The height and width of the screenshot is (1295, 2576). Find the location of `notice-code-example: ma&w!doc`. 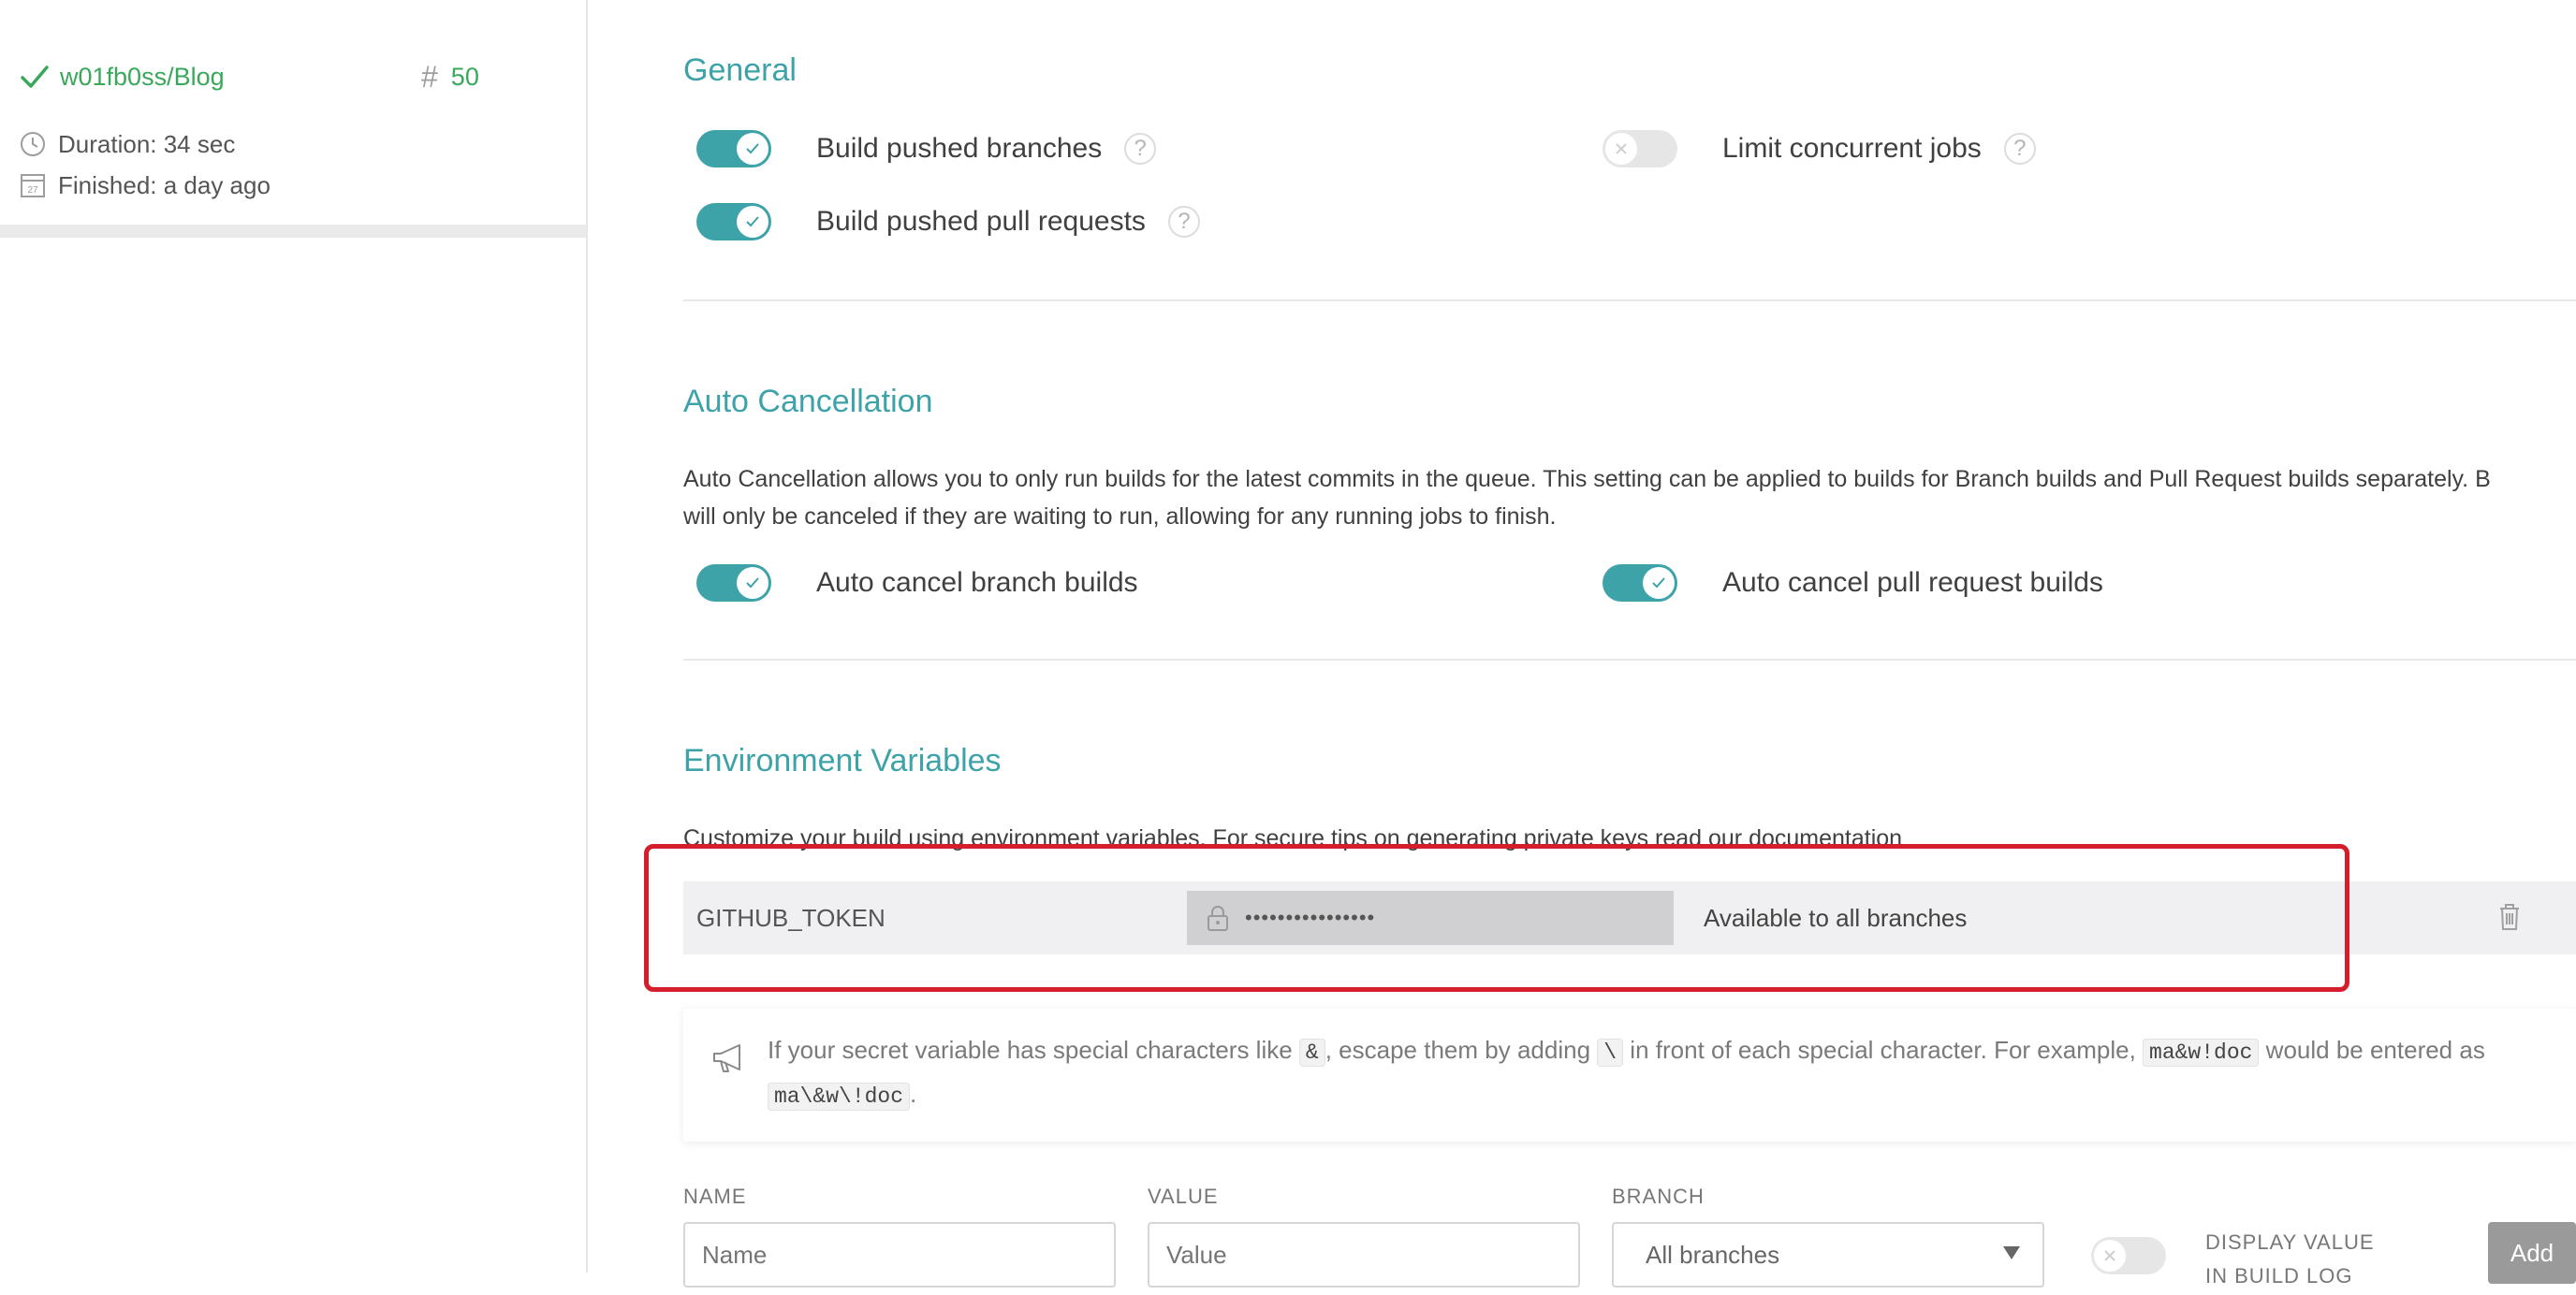

notice-code-example: ma&w!doc is located at coordinates (2201, 1053).